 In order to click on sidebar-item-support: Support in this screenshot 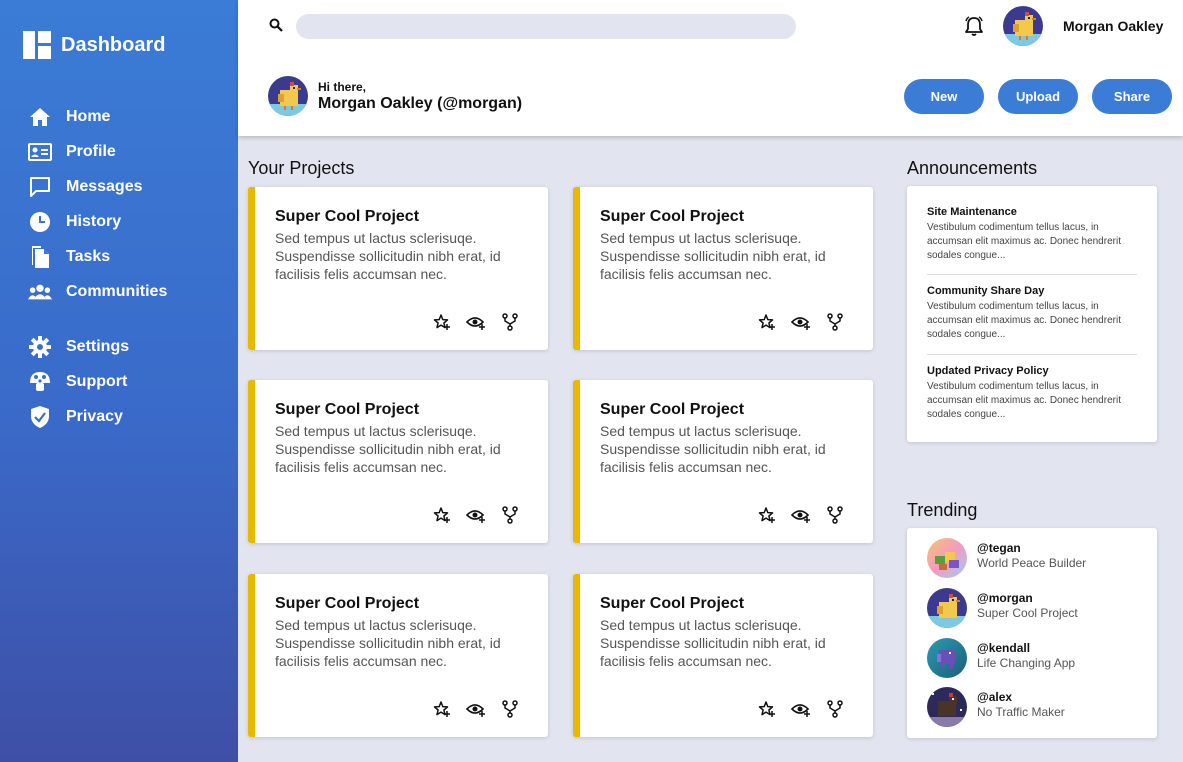, I will do `click(128, 381)`.